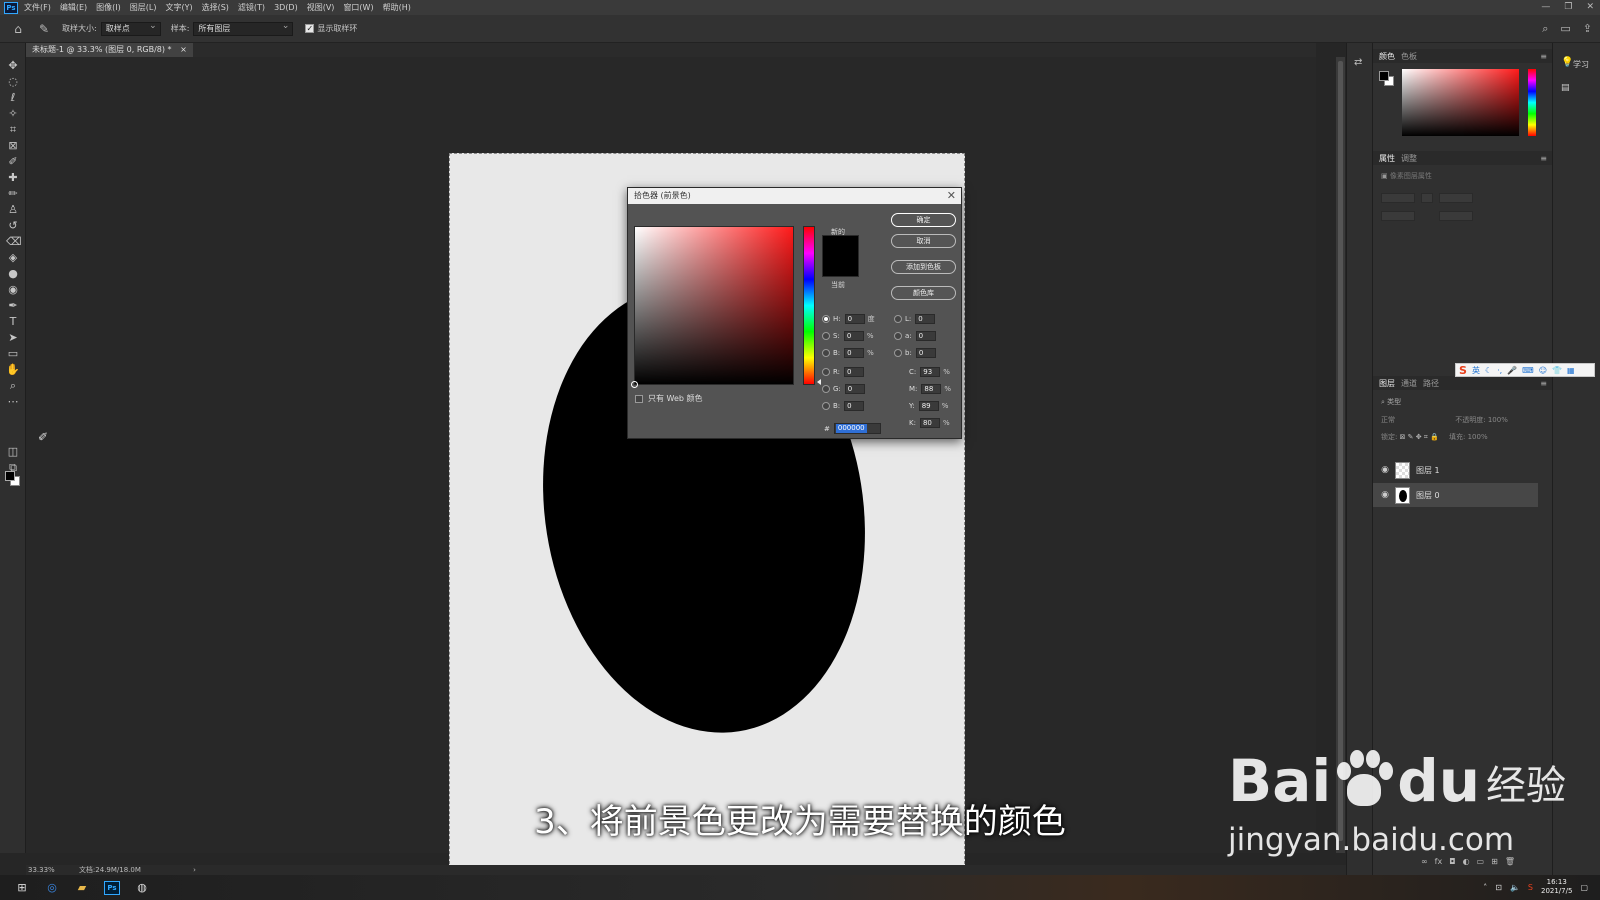  What do you see at coordinates (1419, 437) in the screenshot?
I see `lock-icons: ⊠ ✎ ✥ ⌗ 🔒` at bounding box center [1419, 437].